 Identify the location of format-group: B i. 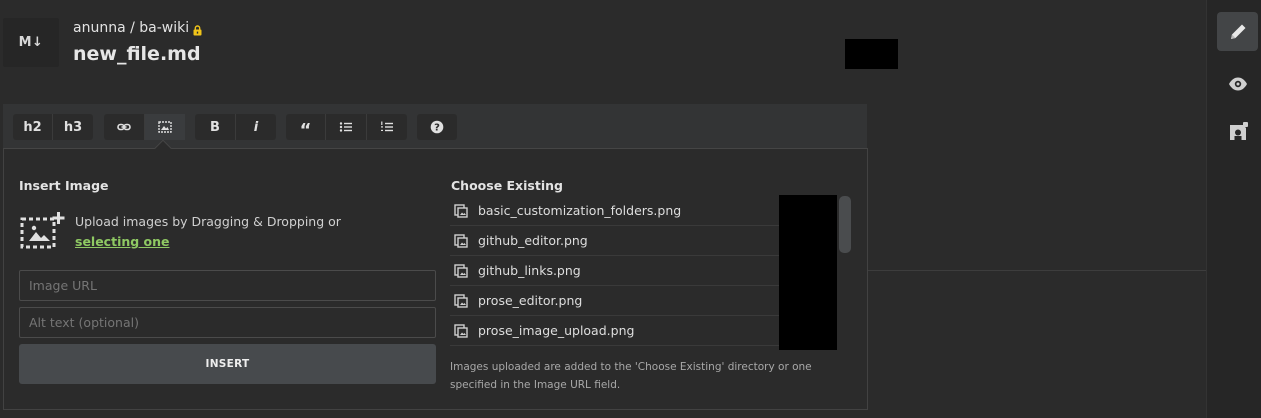
(235, 127).